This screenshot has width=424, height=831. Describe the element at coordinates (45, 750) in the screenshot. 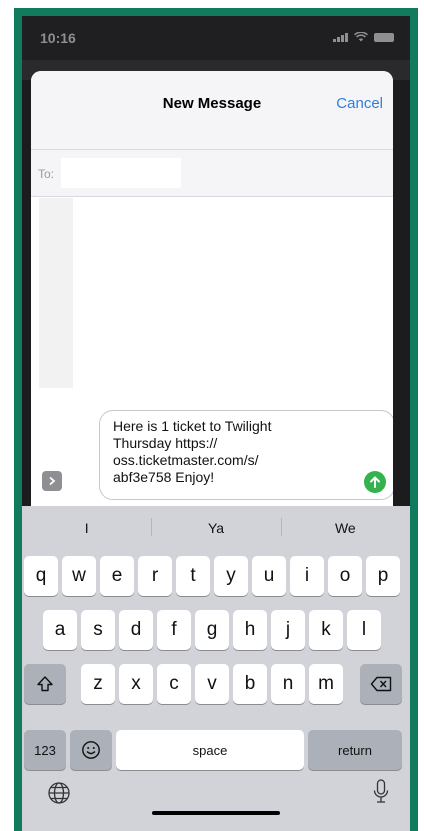

I see `numbers-key: 123` at that location.